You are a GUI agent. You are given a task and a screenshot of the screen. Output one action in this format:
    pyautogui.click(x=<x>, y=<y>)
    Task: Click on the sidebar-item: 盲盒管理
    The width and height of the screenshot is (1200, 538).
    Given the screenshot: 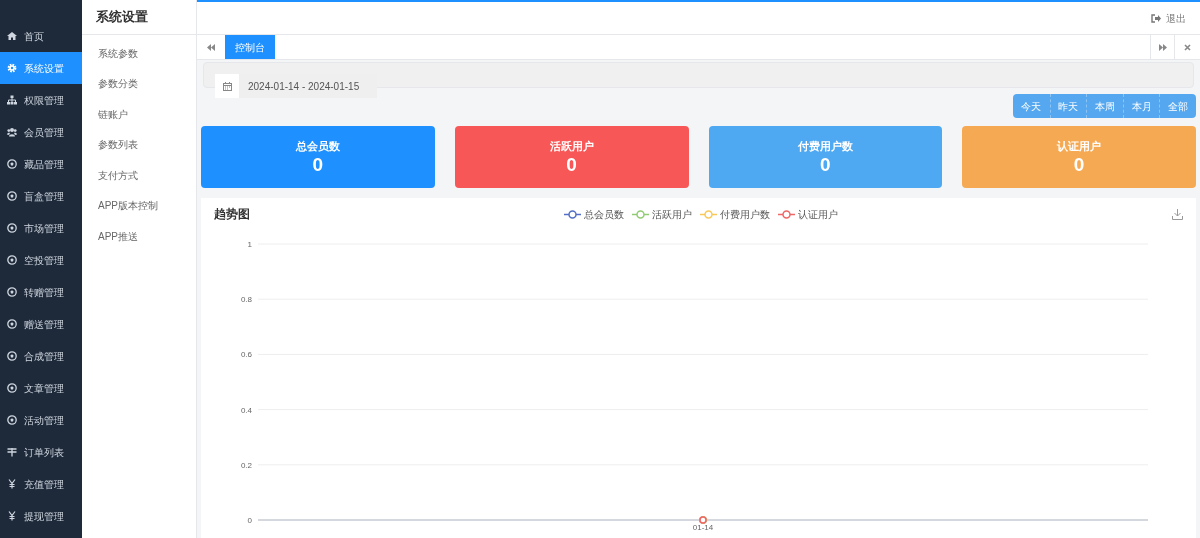 What is the action you would take?
    pyautogui.click(x=41, y=196)
    